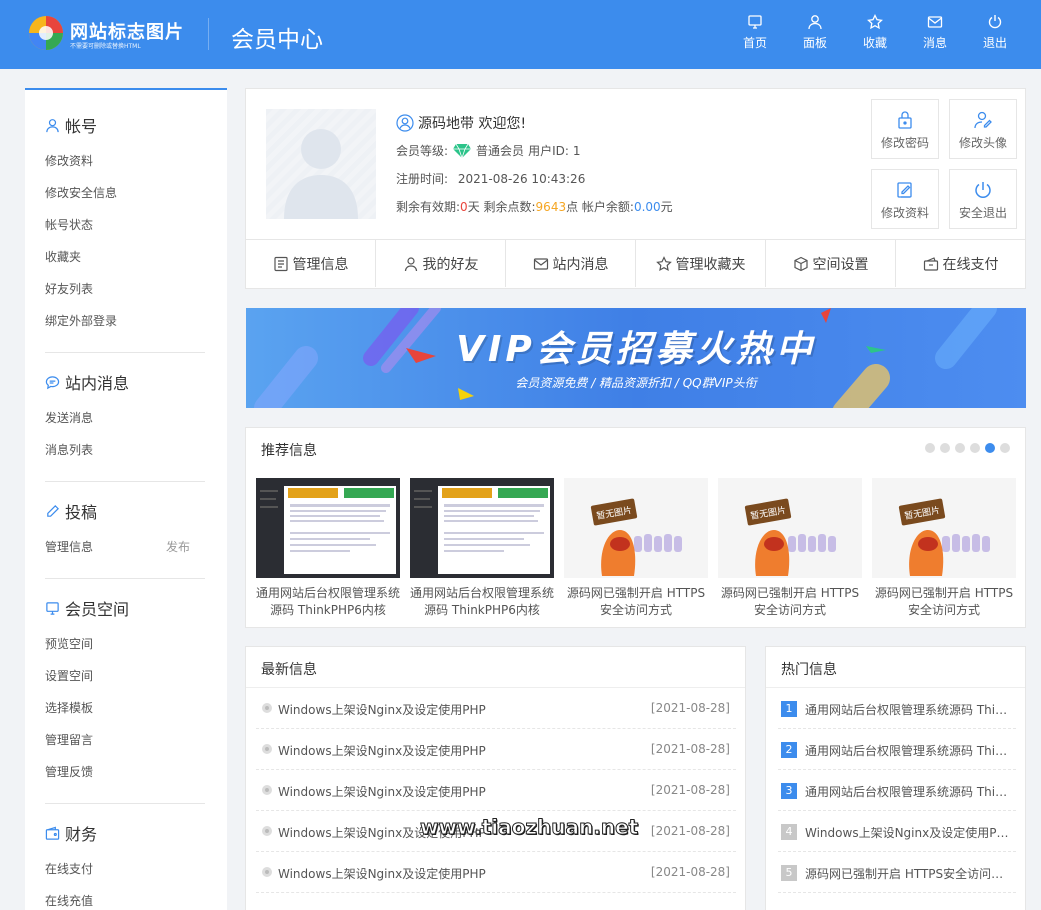 The height and width of the screenshot is (910, 1041). Describe the element at coordinates (905, 129) in the screenshot. I see `change-password-button: 修改密码` at that location.